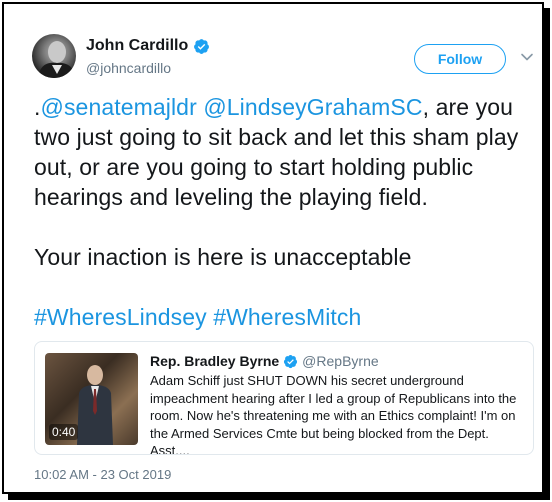 The image size is (552, 502). I want to click on quoted-verified-badge-icon, so click(291, 361).